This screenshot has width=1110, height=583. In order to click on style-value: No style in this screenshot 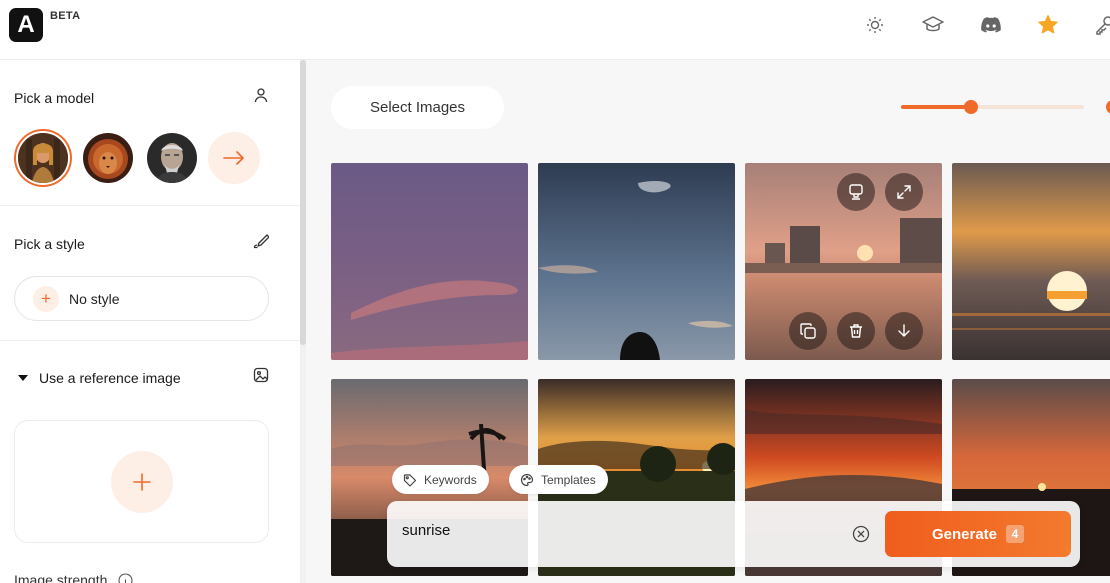, I will do `click(94, 298)`.